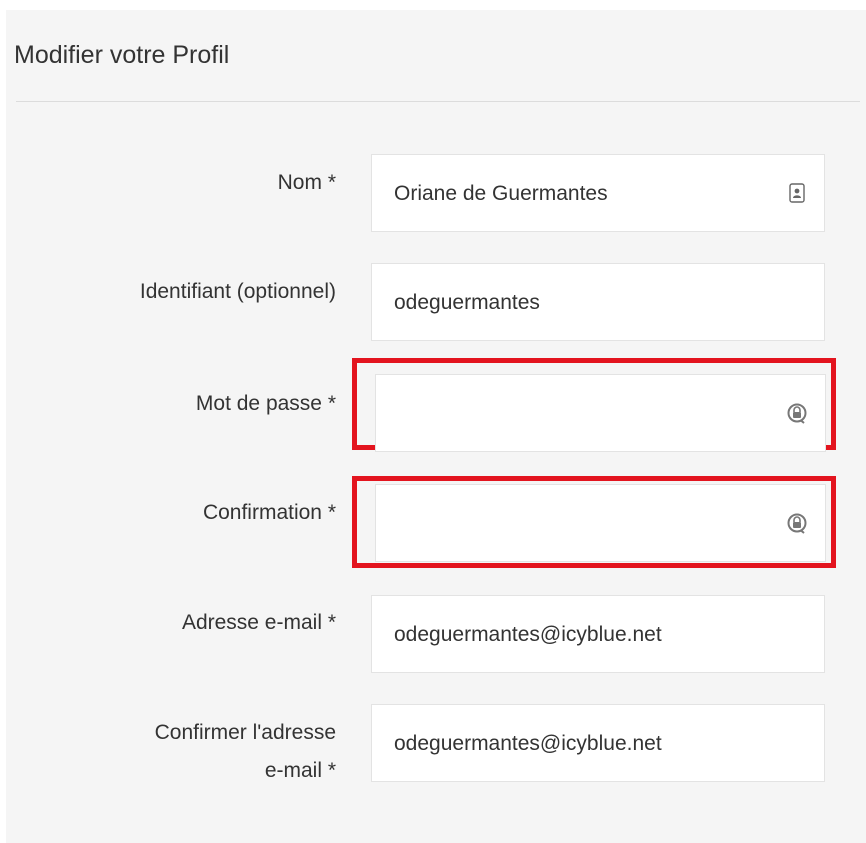  What do you see at coordinates (269, 512) in the screenshot?
I see `confirmation-label: Confirmation *` at bounding box center [269, 512].